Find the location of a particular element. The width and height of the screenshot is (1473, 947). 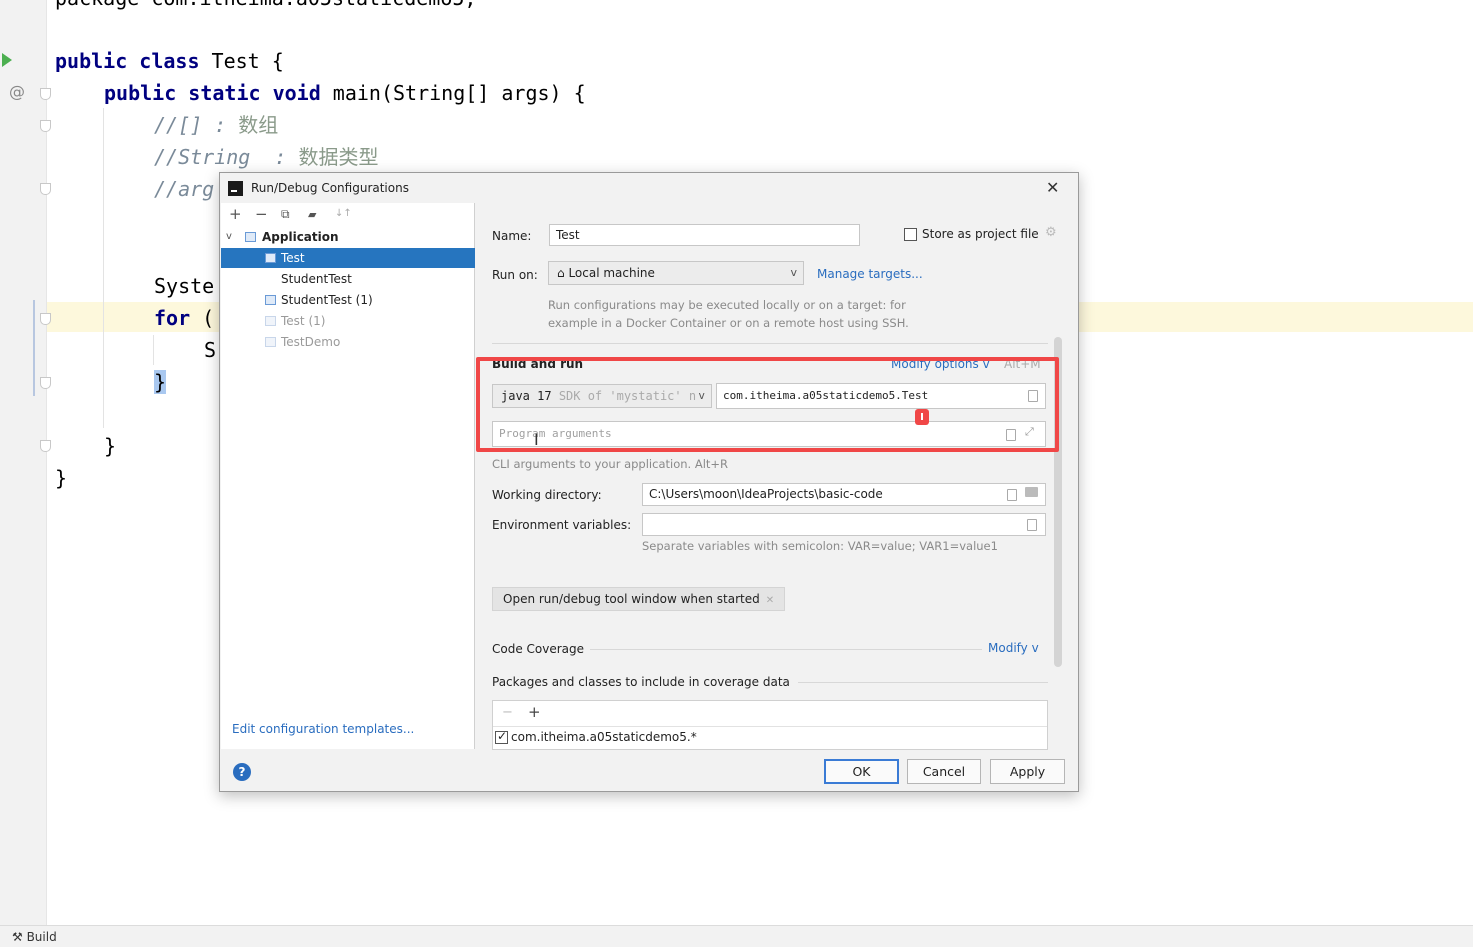

run-on-select: ⌂ Local machine v is located at coordinates (676, 273).